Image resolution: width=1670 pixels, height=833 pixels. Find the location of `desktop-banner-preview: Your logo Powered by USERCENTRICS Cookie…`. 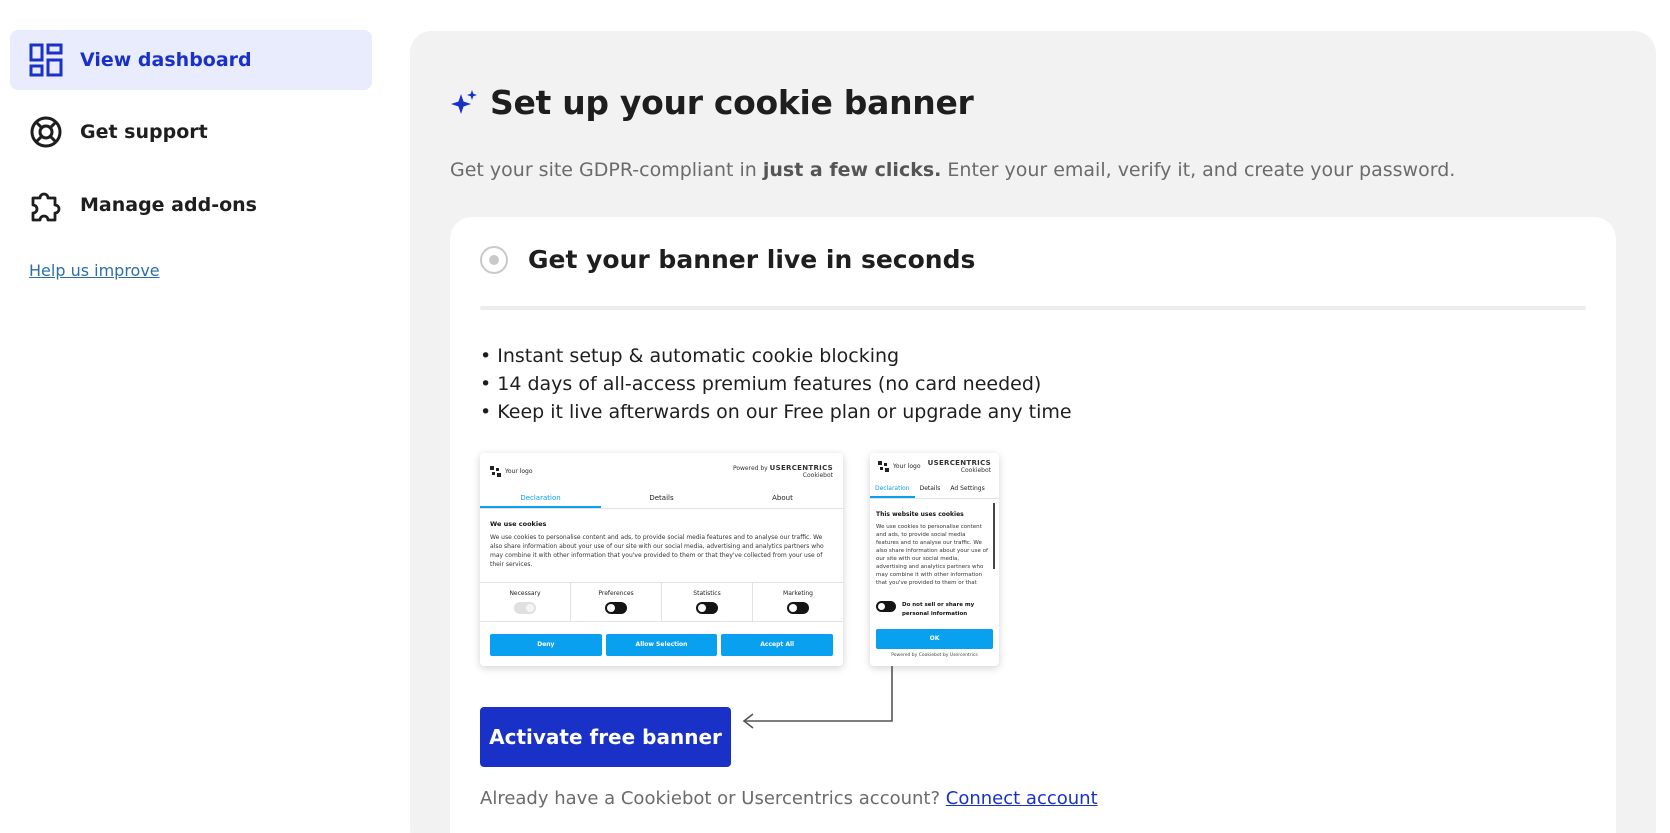

desktop-banner-preview: Your logo Powered by USERCENTRICS Cookie… is located at coordinates (661, 559).